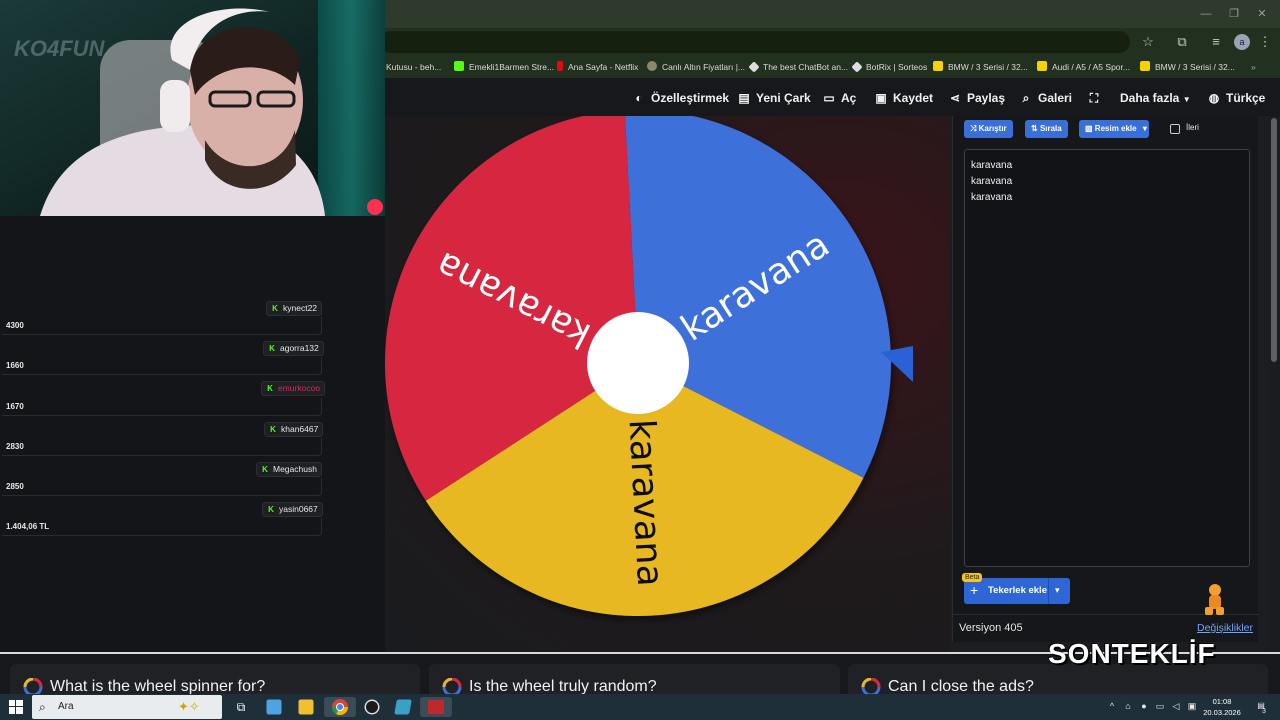 The image size is (1280, 720). What do you see at coordinates (645, 502) in the screenshot?
I see `wheel-segment-label: karavana` at bounding box center [645, 502].